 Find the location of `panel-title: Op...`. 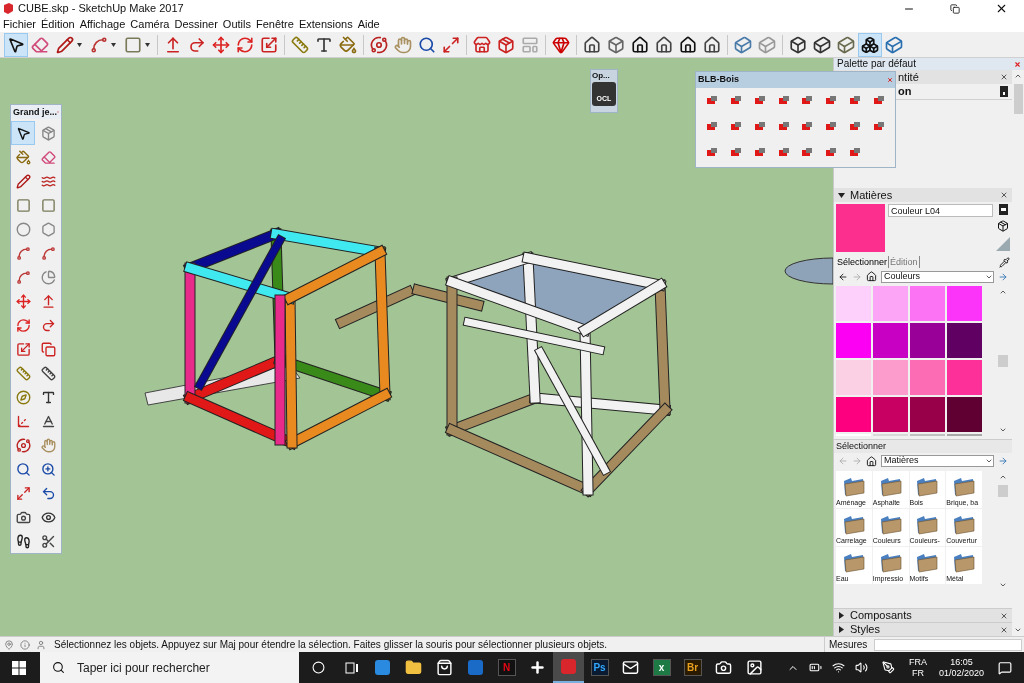

panel-title: Op... is located at coordinates (600, 76).